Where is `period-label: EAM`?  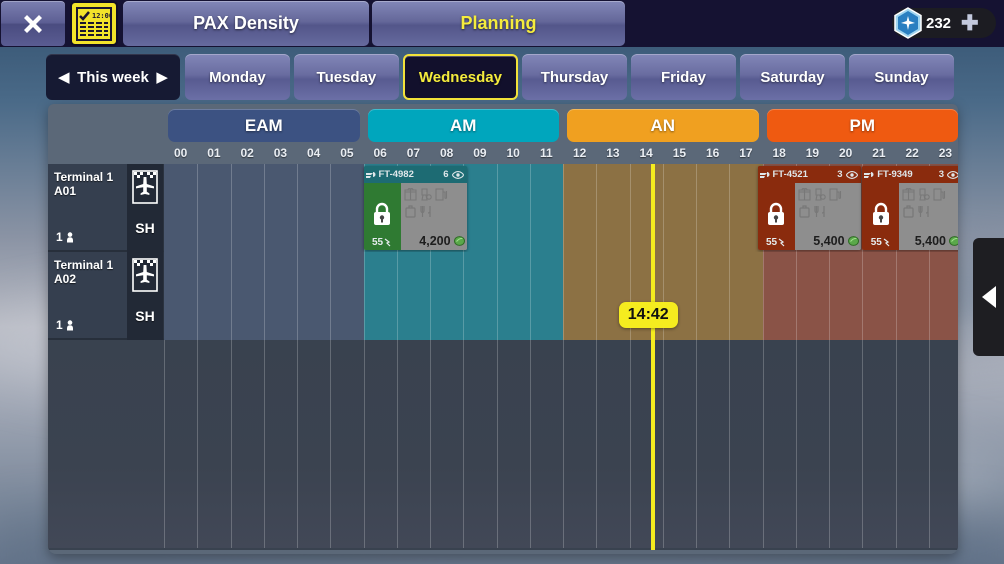
period-label: EAM is located at coordinates (263, 125).